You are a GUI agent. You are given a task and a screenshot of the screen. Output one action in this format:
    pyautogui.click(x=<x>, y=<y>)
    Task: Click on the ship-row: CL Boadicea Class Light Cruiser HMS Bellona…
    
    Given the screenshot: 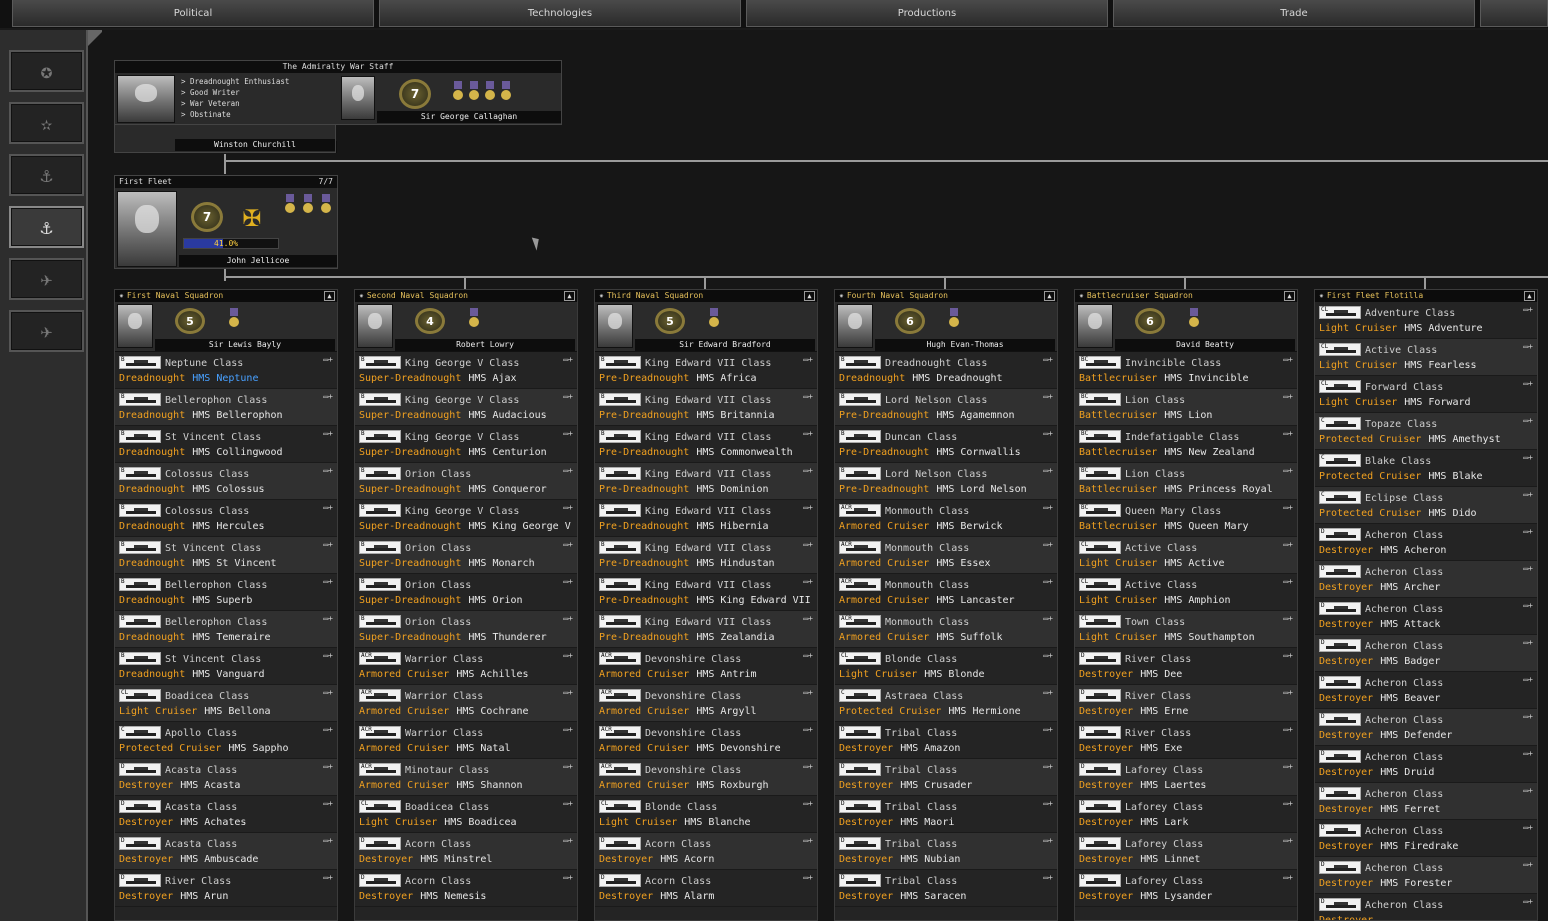 What is the action you would take?
    pyautogui.click(x=226, y=703)
    